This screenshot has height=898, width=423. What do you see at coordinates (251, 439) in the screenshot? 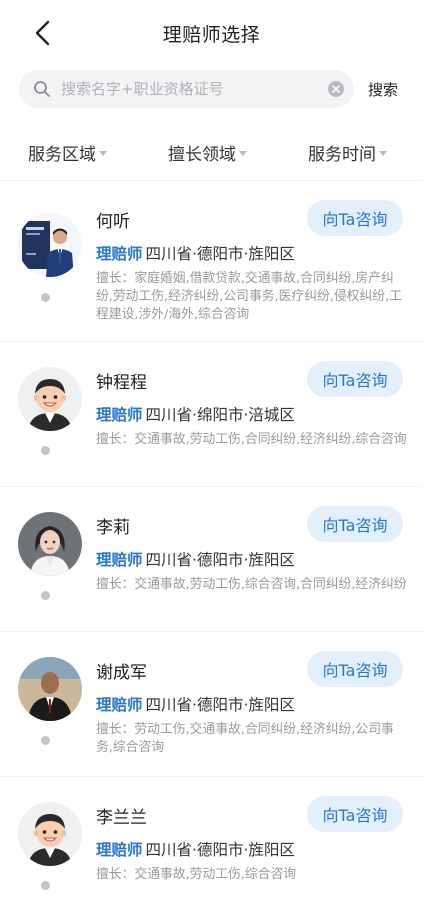
I see `skills-text: 擅长：交通事故,劳动工伤,合同纠纷,经济纠纷,综合咨询` at bounding box center [251, 439].